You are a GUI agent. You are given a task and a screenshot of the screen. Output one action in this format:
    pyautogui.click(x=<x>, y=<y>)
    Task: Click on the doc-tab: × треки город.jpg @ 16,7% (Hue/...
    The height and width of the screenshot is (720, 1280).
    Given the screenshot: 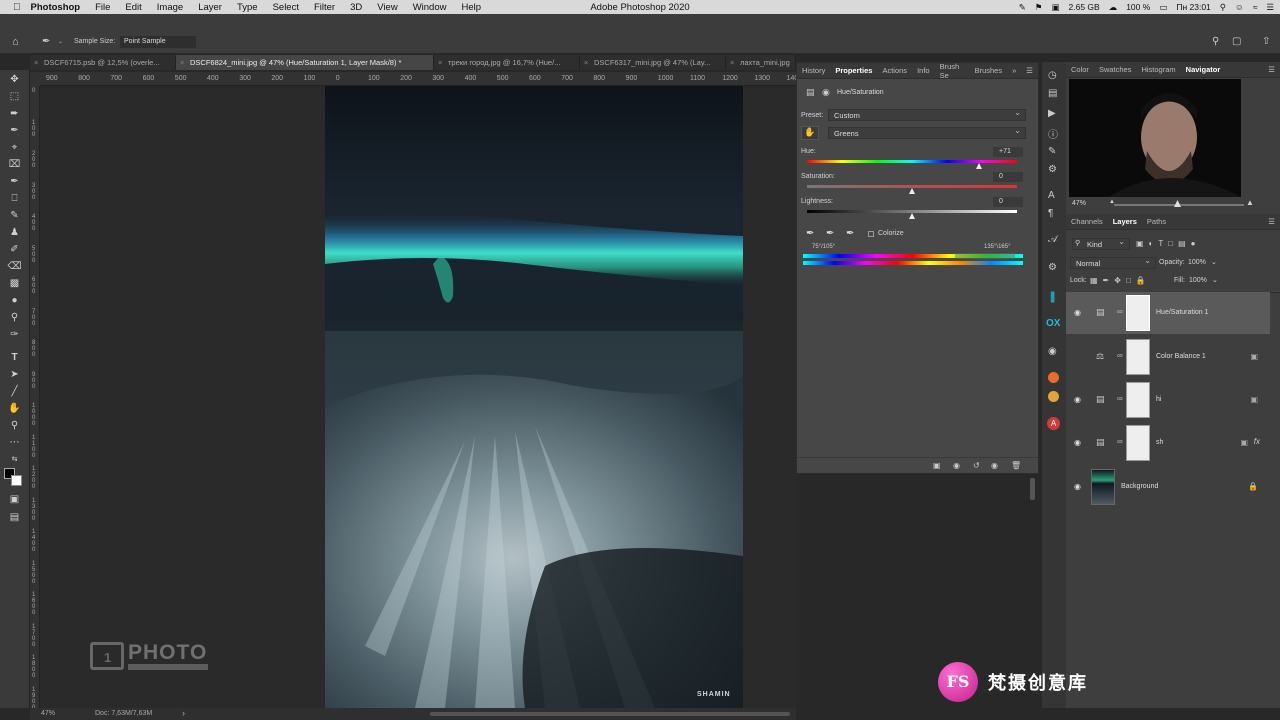 What is the action you would take?
    pyautogui.click(x=507, y=62)
    